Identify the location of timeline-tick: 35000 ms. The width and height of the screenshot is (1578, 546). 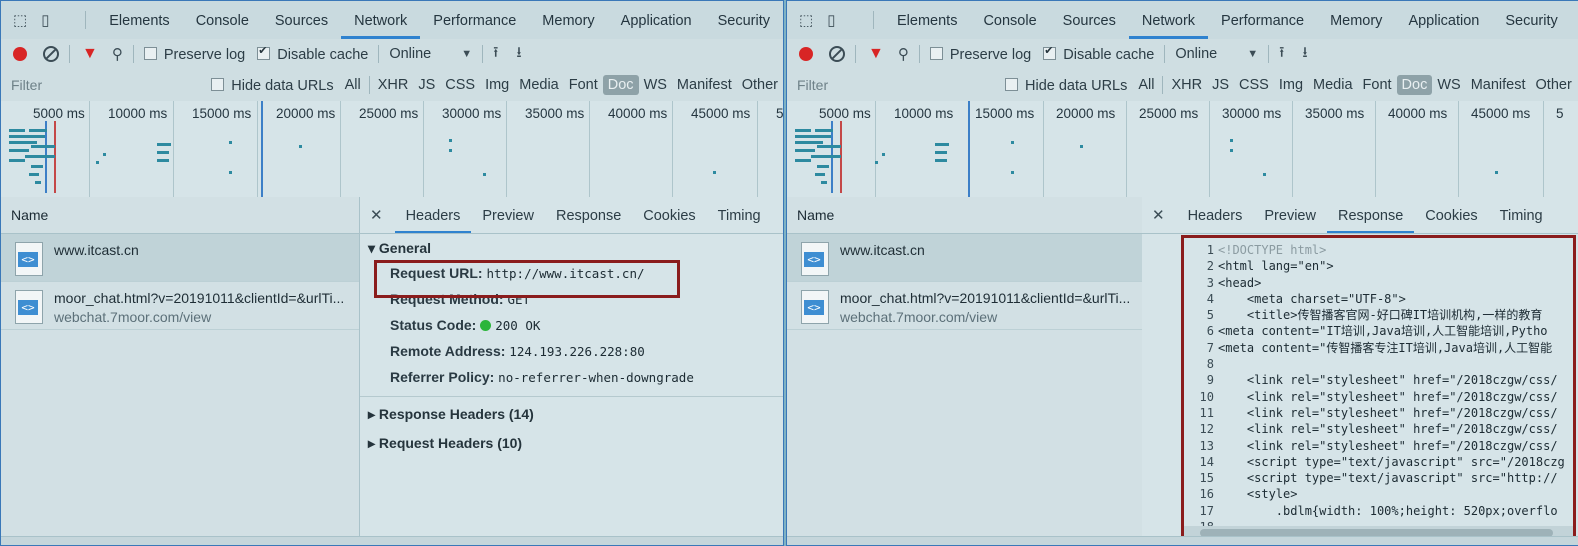
(545, 149).